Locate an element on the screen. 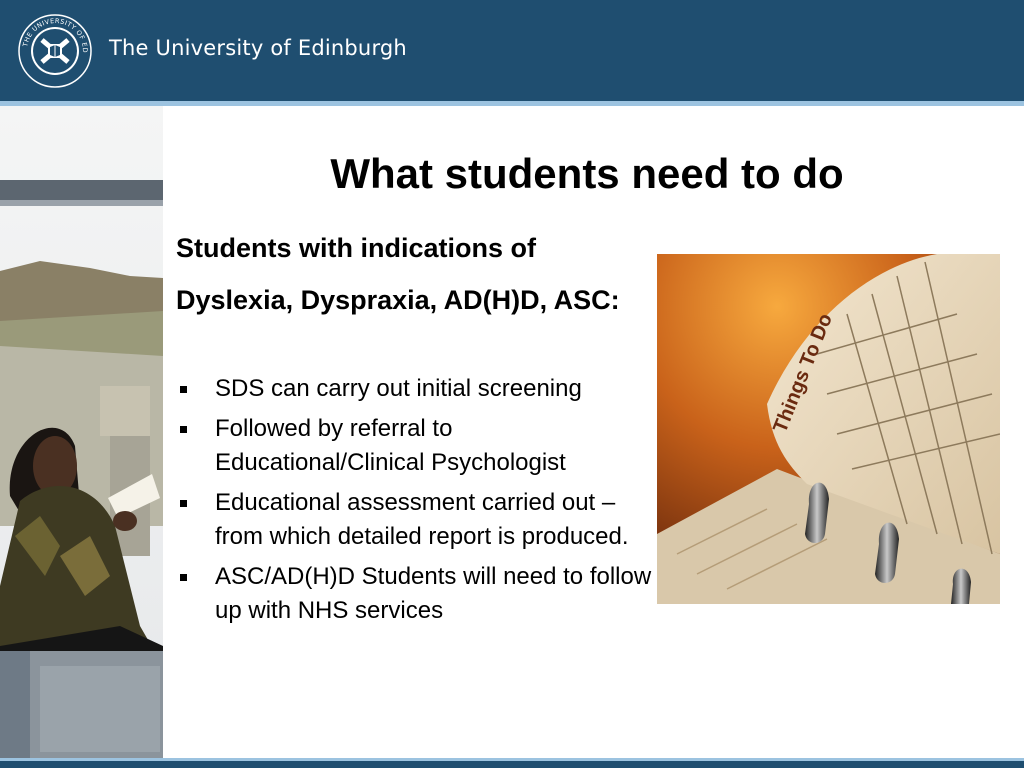 Image resolution: width=1024 pixels, height=768 pixels. bullet-text: SDS can carry out initial screening is located at coordinates (398, 388).